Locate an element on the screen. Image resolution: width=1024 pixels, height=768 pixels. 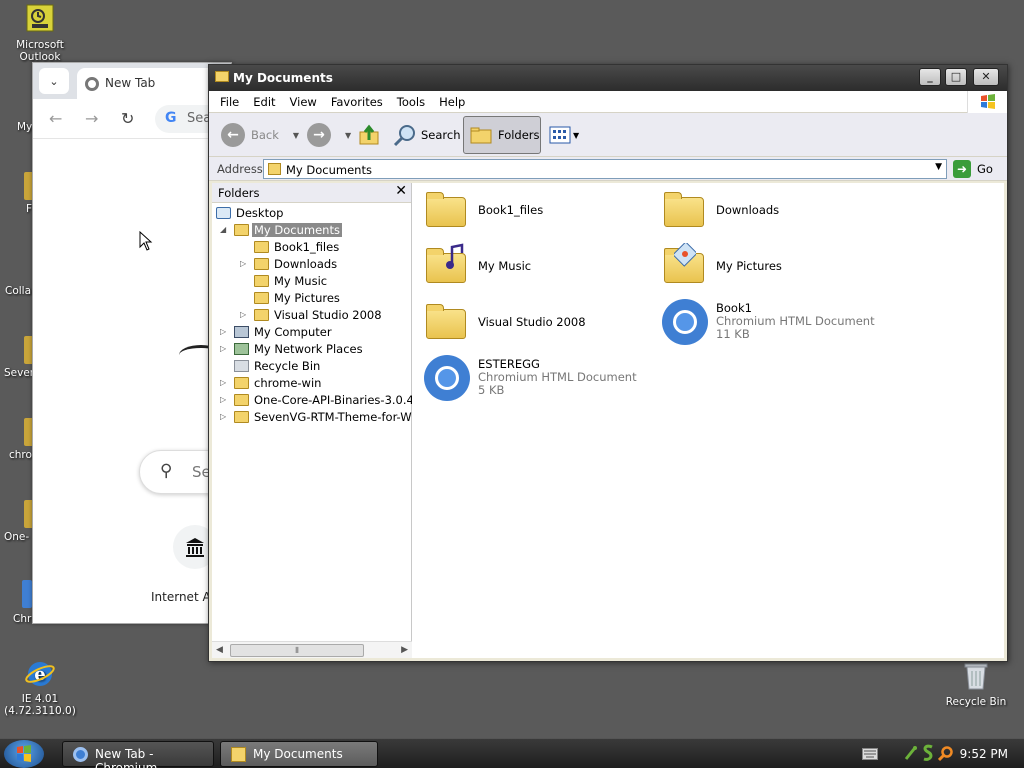
menu-edit: Edit is located at coordinates (264, 100).